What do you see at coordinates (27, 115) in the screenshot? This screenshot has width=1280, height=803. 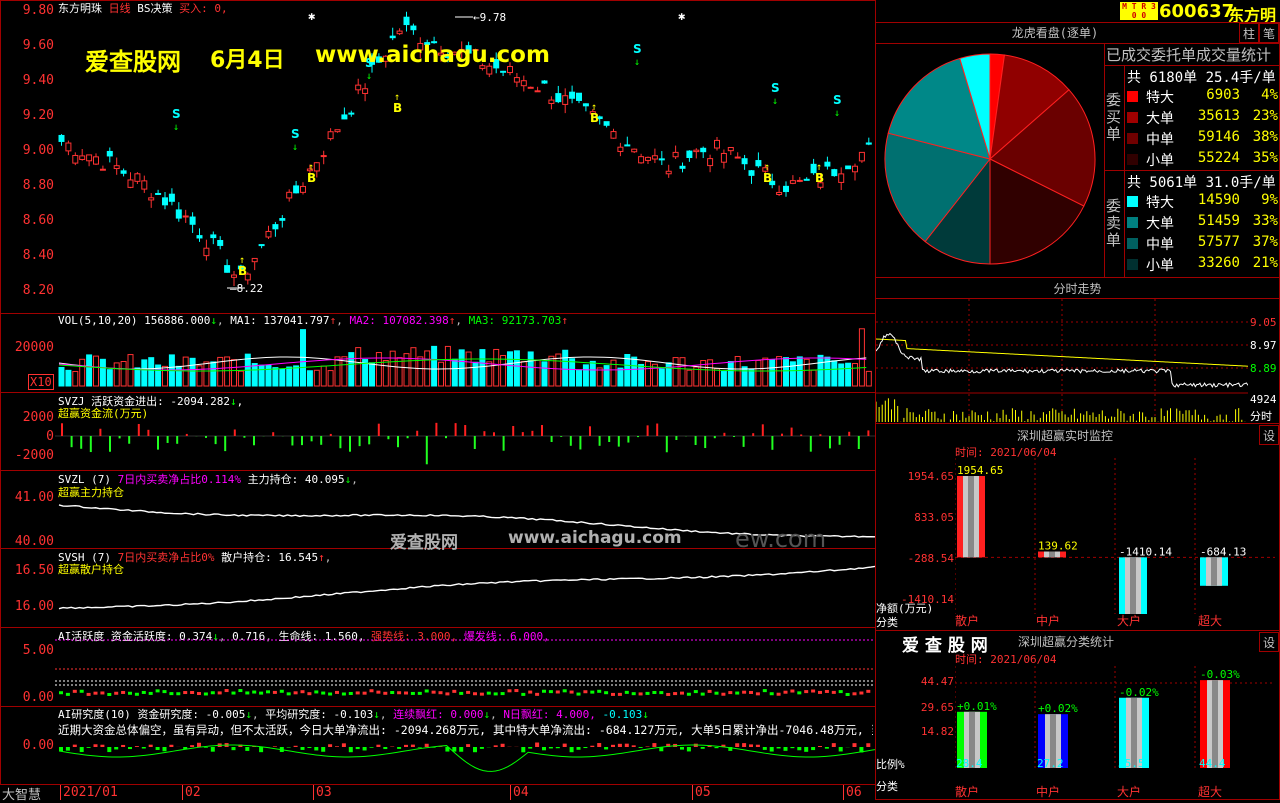 I see `price-axis-tick: 9.20` at bounding box center [27, 115].